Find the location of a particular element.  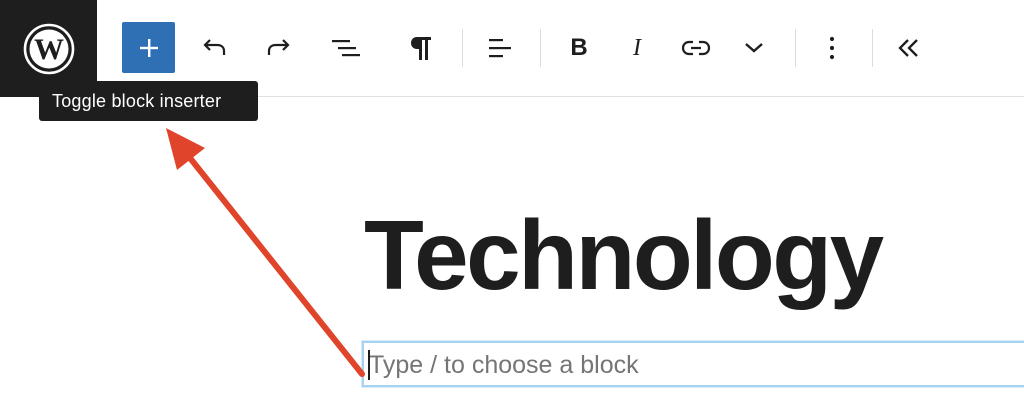

bold-label: B is located at coordinates (579, 47).